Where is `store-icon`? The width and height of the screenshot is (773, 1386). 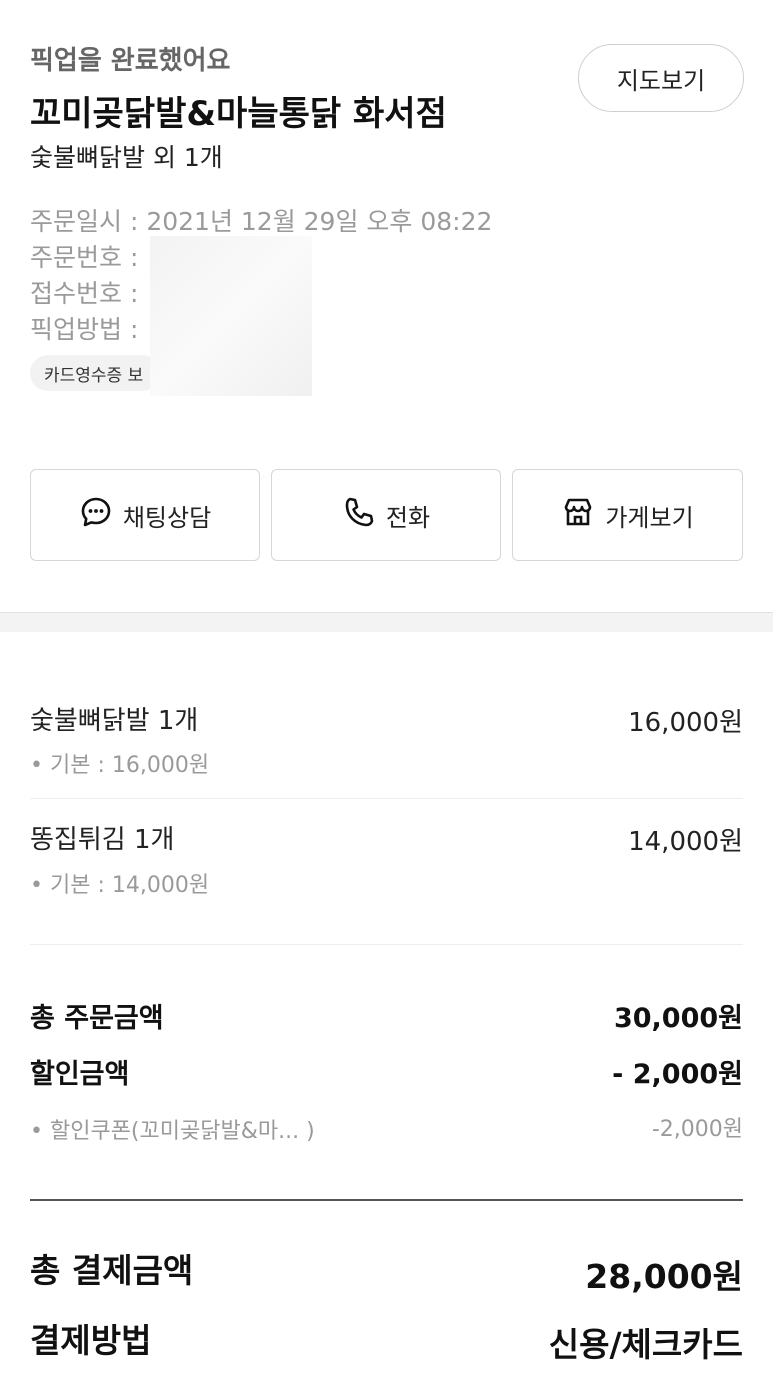 store-icon is located at coordinates (578, 515).